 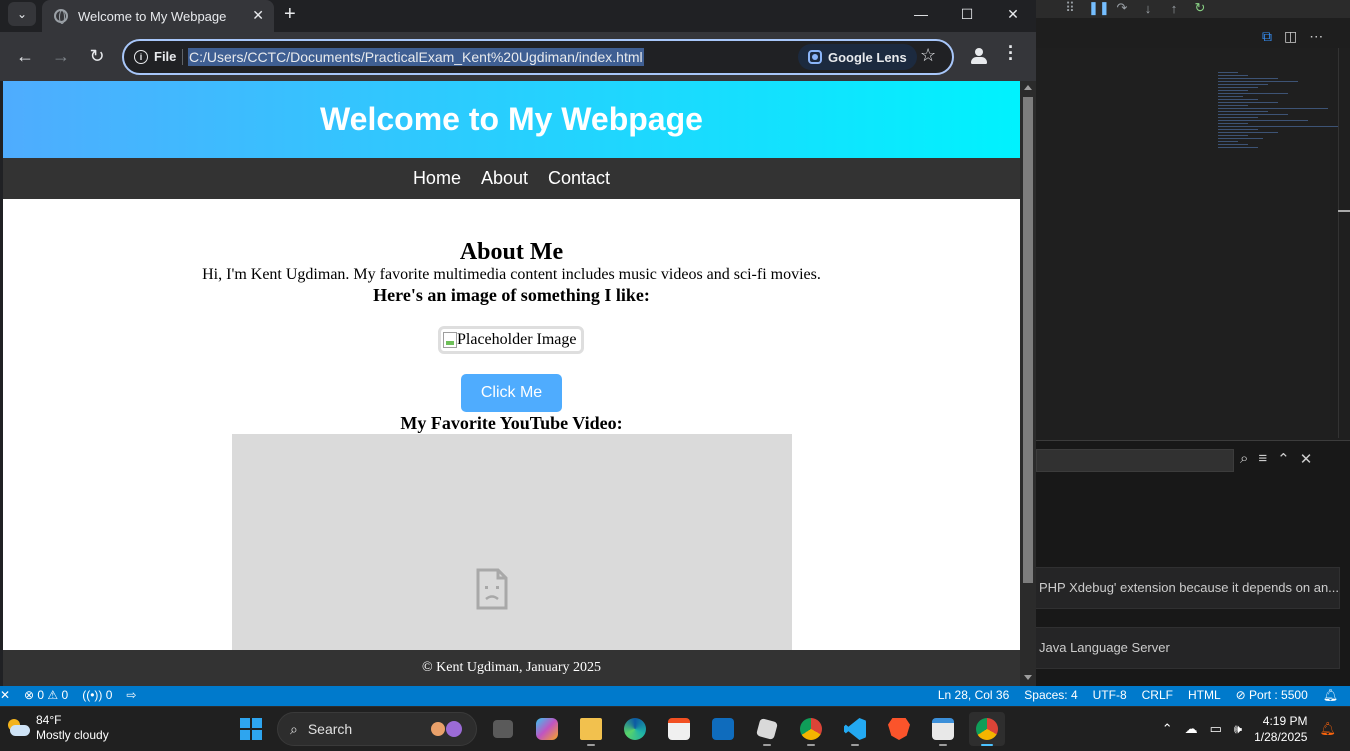 I want to click on panel-actions: ⌕ ≡ ⌃ ✕, so click(x=1276, y=459).